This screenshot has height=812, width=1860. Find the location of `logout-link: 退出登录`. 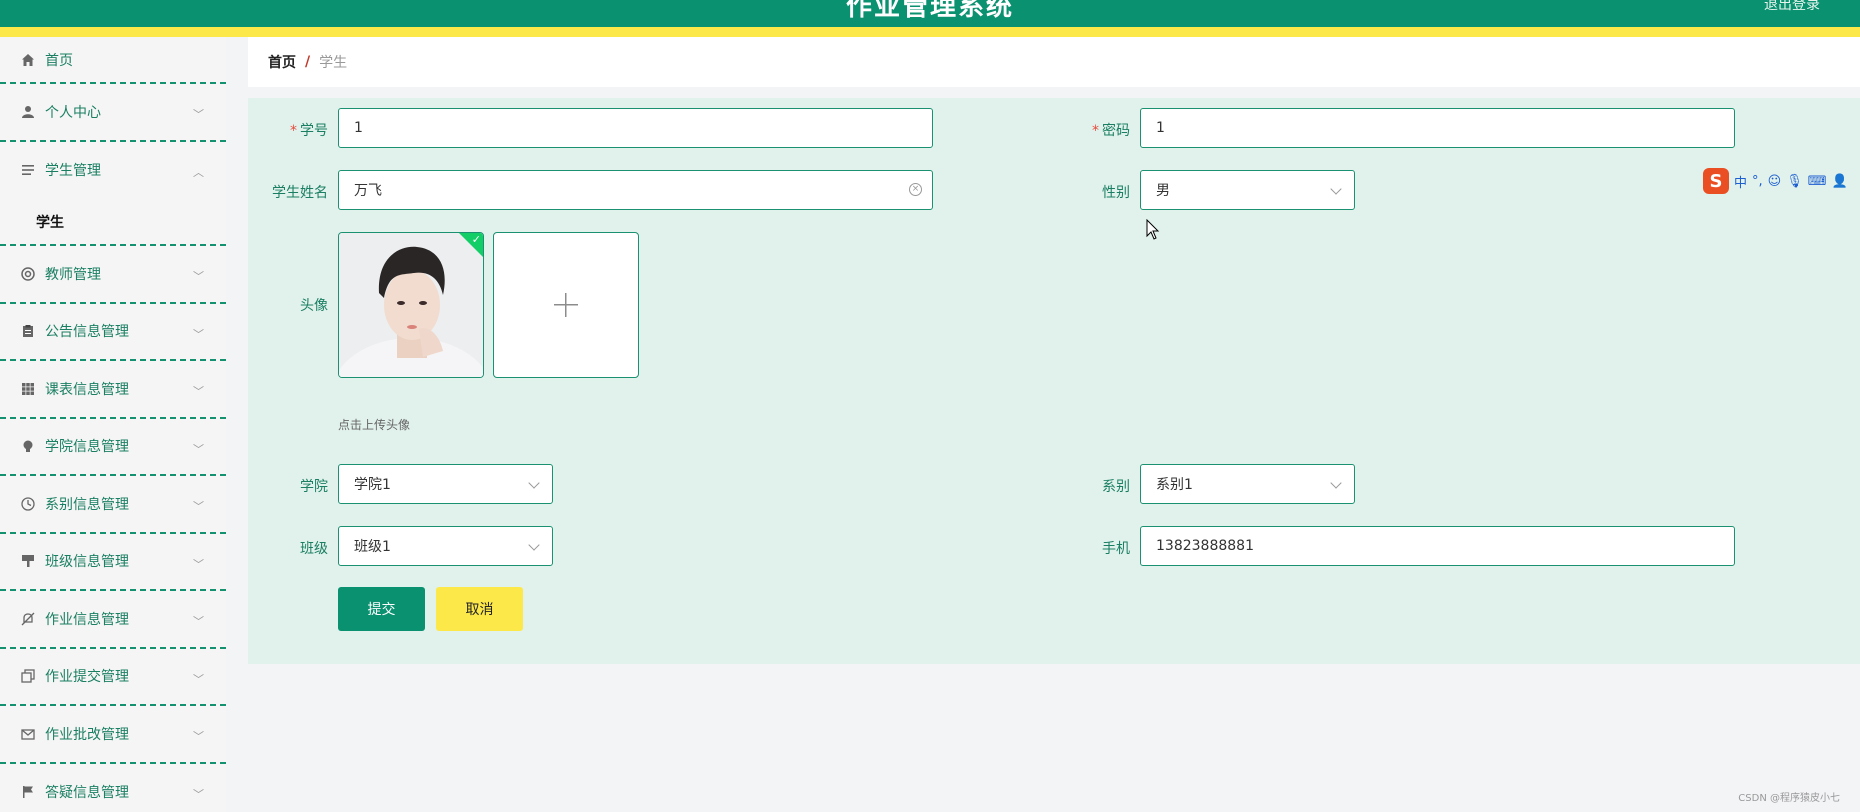

logout-link: 退出登录 is located at coordinates (1792, 7).